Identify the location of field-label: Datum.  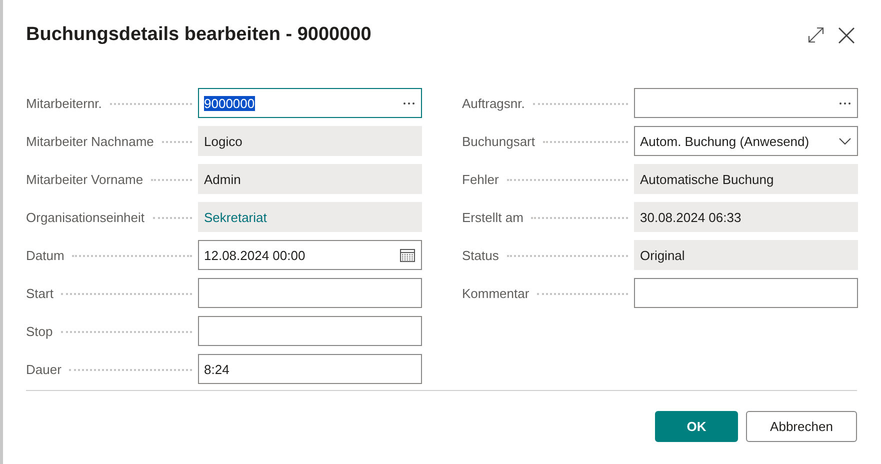
(45, 255).